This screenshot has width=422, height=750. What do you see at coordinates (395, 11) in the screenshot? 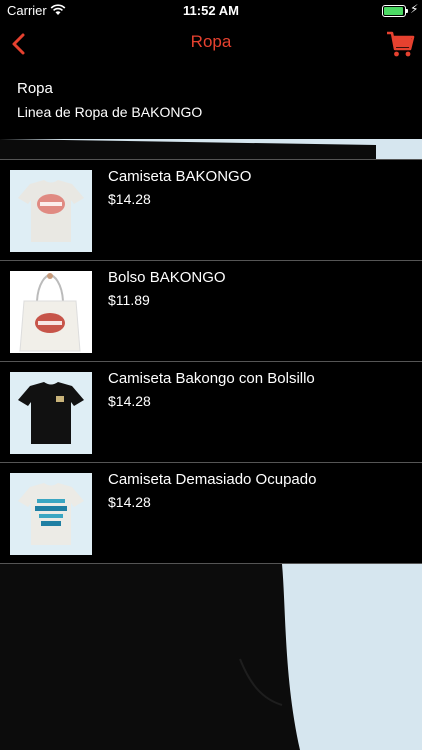
I see `battery-icon` at bounding box center [395, 11].